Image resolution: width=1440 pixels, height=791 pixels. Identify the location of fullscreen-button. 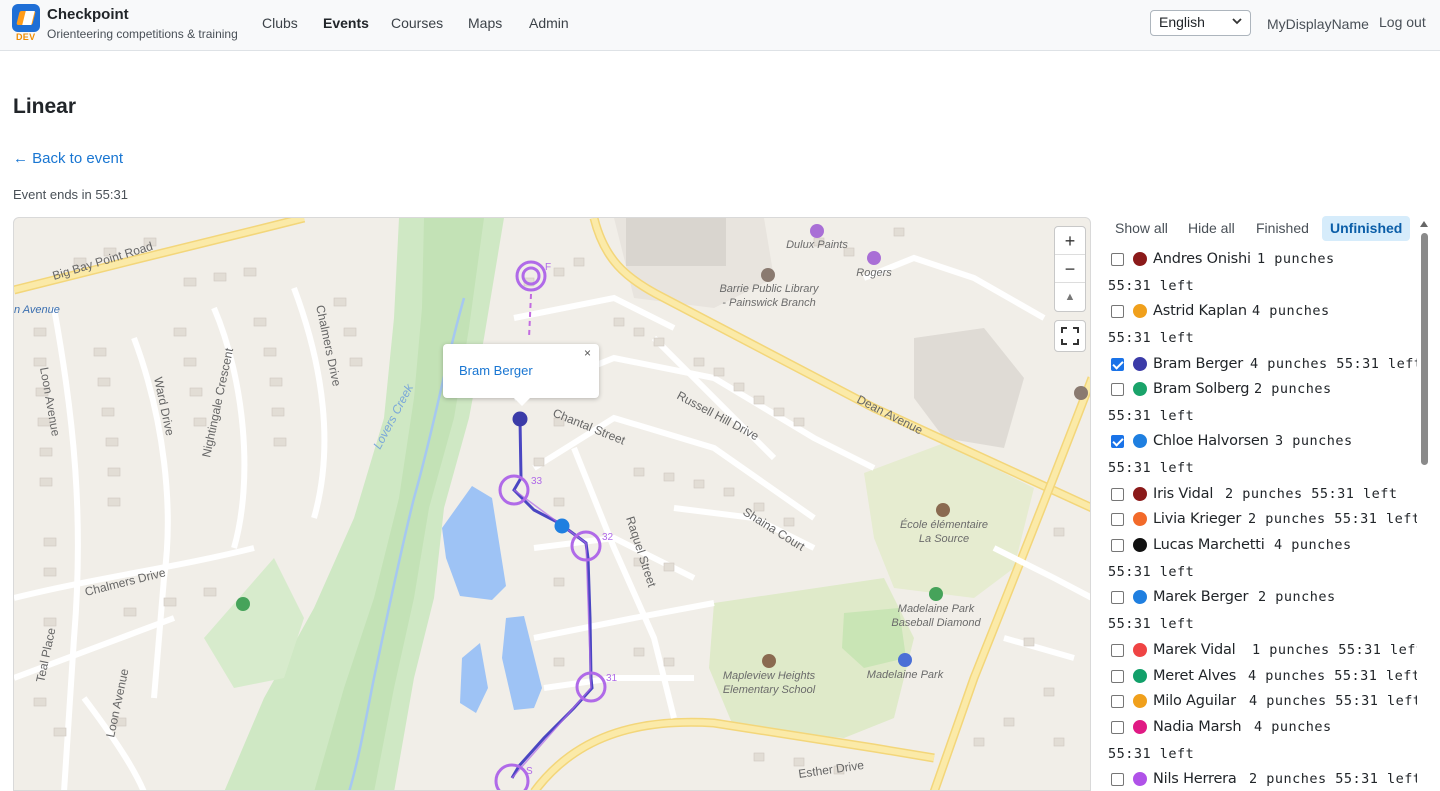
(1070, 336).